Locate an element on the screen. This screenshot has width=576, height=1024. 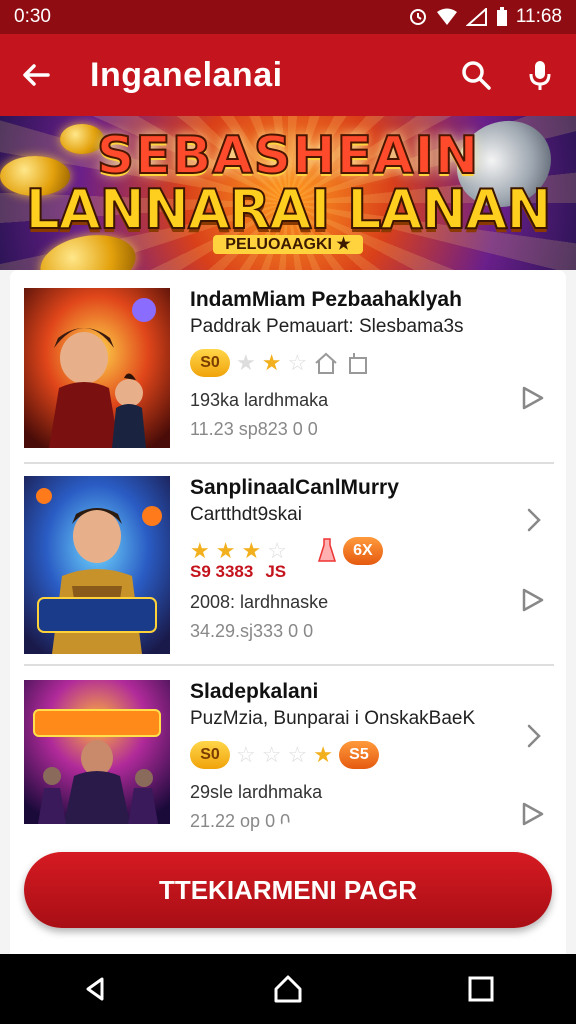
item-subtitle: Cartthdt9skai is located at coordinates (246, 514).